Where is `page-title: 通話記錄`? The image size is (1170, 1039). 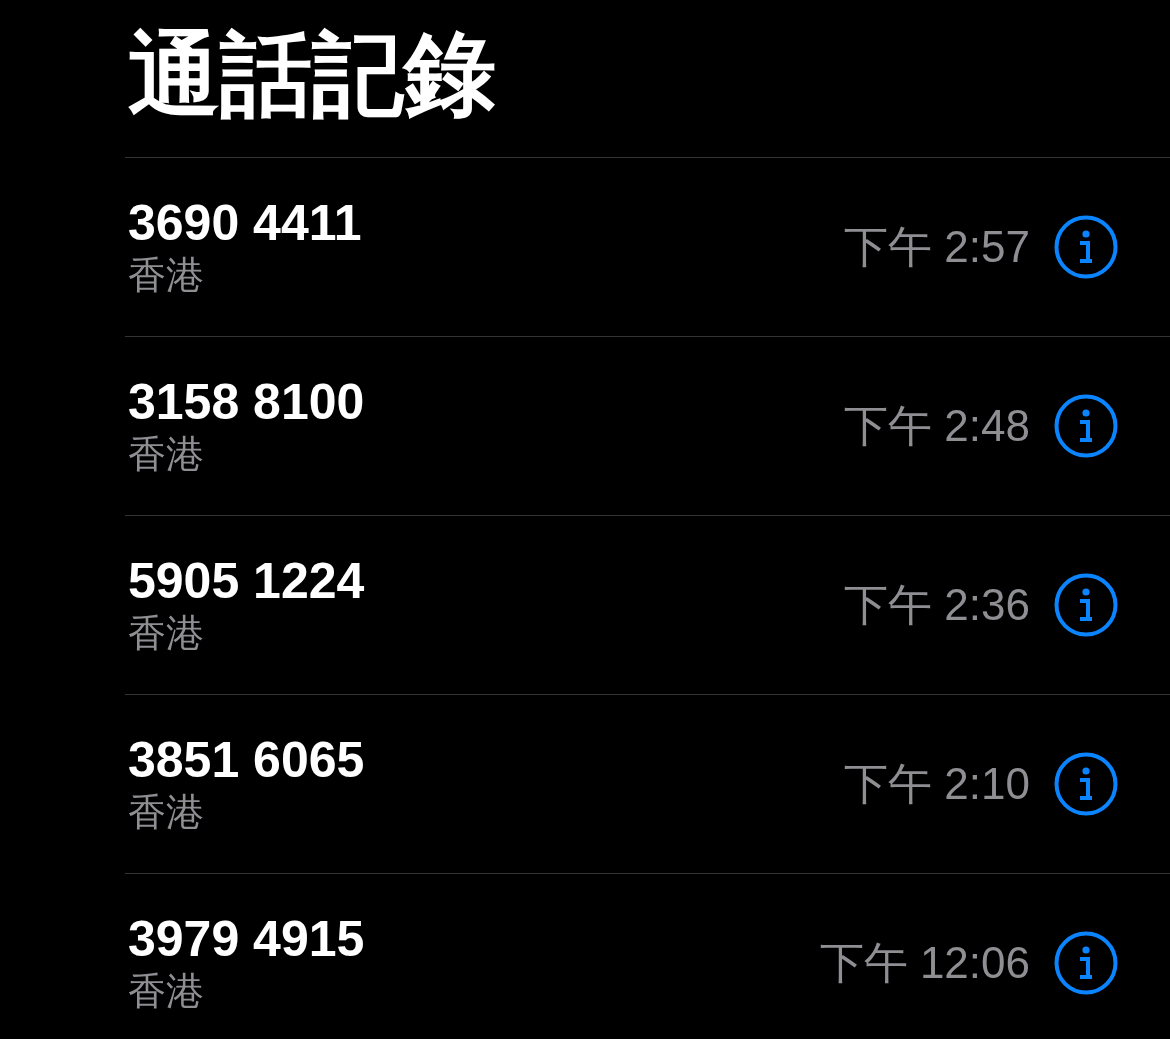
page-title: 通話記錄 is located at coordinates (312, 73).